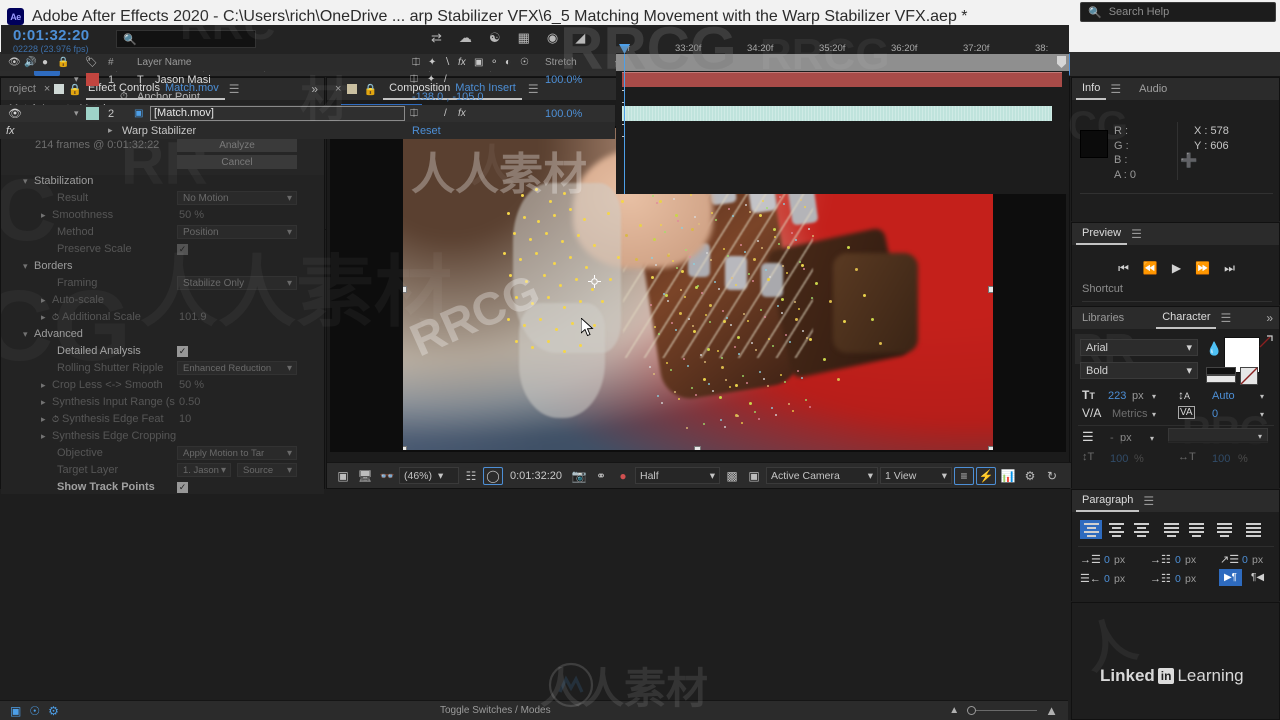 The image size is (1280, 720). I want to click on play-button: ▶, so click(1176, 268).